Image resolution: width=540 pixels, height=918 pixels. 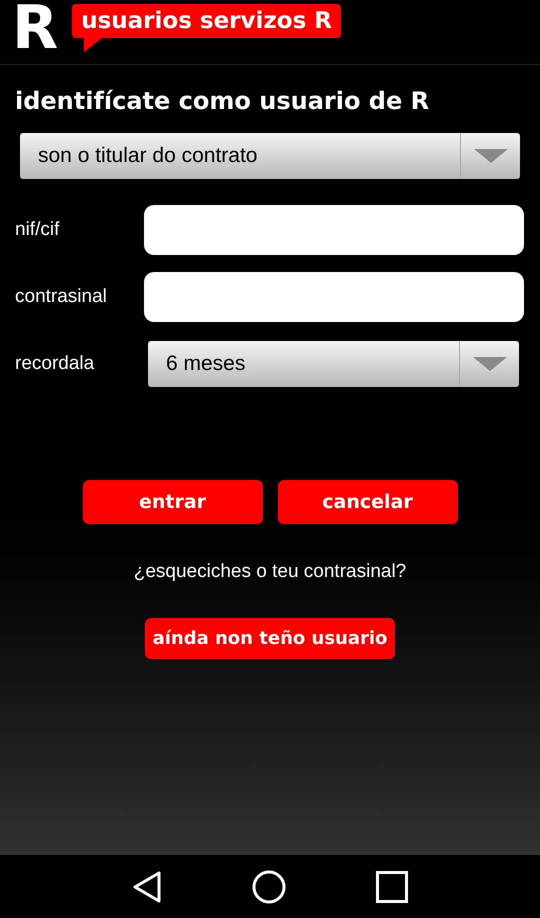 What do you see at coordinates (35, 30) in the screenshot?
I see `logo: R` at bounding box center [35, 30].